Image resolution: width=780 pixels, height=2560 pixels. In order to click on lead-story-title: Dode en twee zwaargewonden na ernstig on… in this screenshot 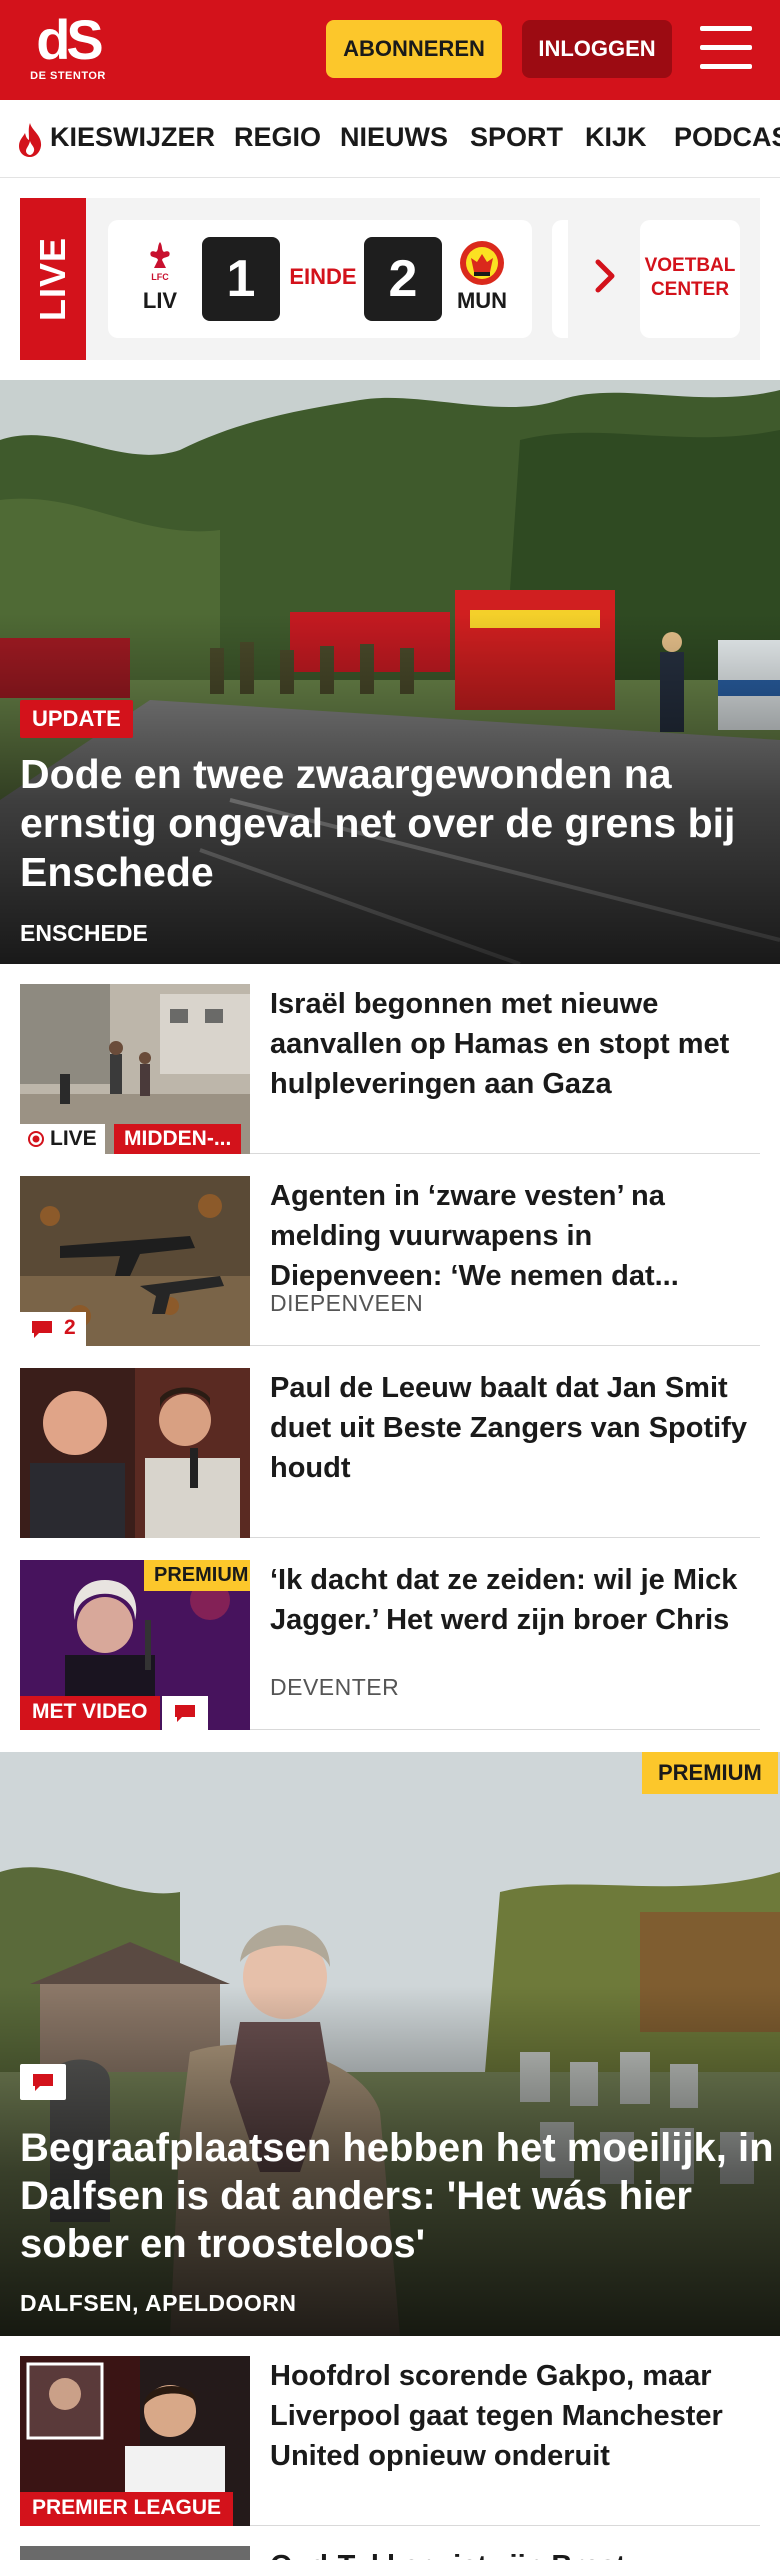, I will do `click(390, 823)`.